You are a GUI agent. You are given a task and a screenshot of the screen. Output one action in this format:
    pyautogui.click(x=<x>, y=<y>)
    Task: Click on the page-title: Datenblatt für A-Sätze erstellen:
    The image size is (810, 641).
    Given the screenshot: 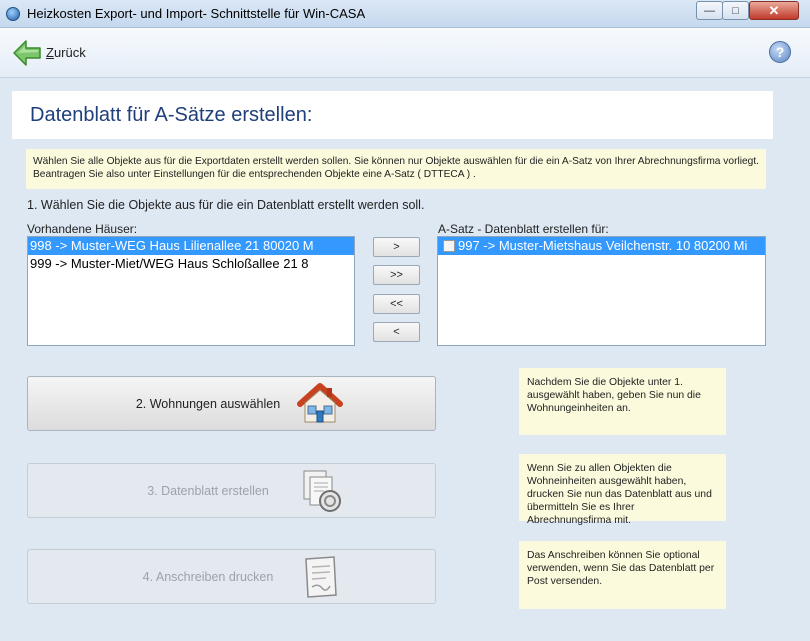 What is the action you would take?
    pyautogui.click(x=171, y=115)
    